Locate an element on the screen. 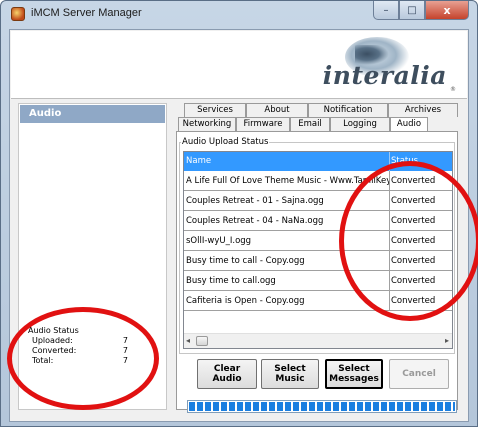 The width and height of the screenshot is (478, 427). select-messages-button: Select Messages is located at coordinates (354, 374).